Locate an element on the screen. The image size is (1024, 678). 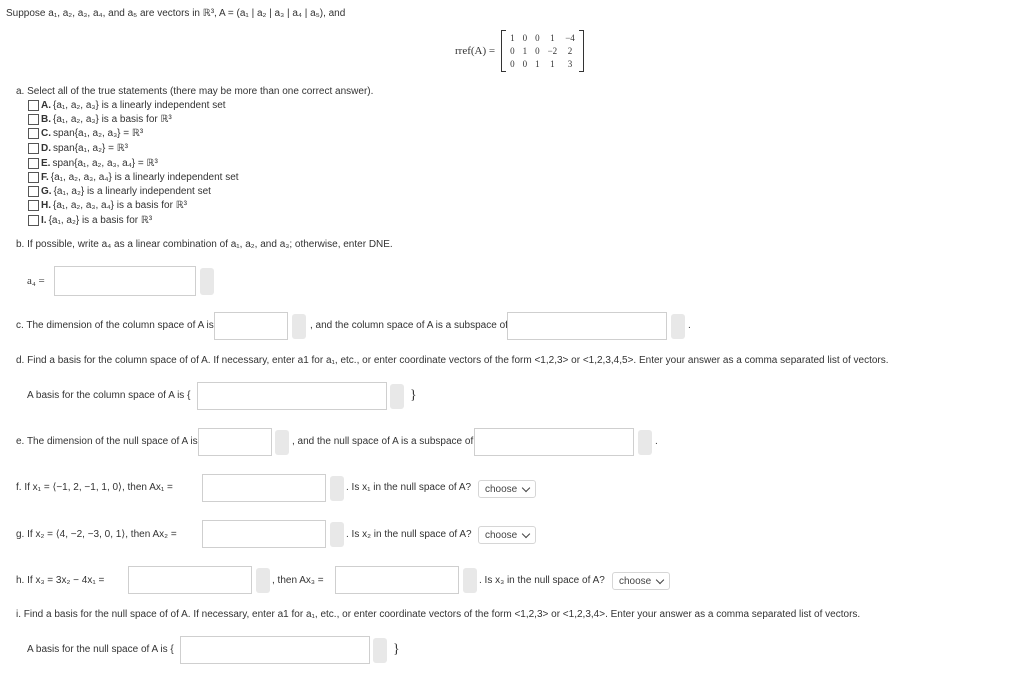
null-space-subspace-preview-button is located at coordinates (645, 442).